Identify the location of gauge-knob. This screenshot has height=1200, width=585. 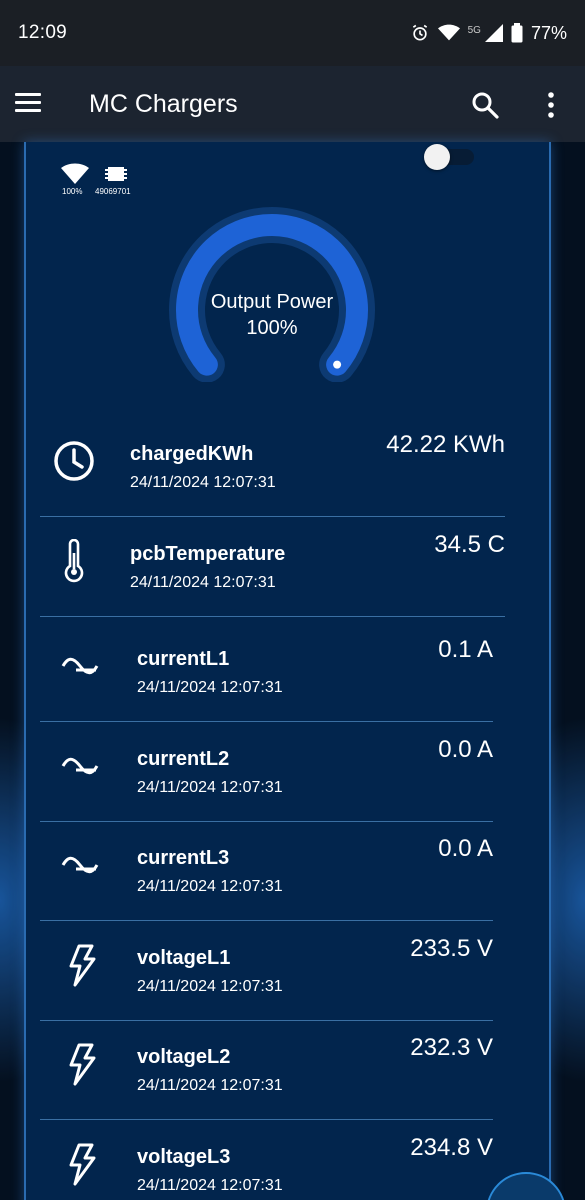
(337, 364).